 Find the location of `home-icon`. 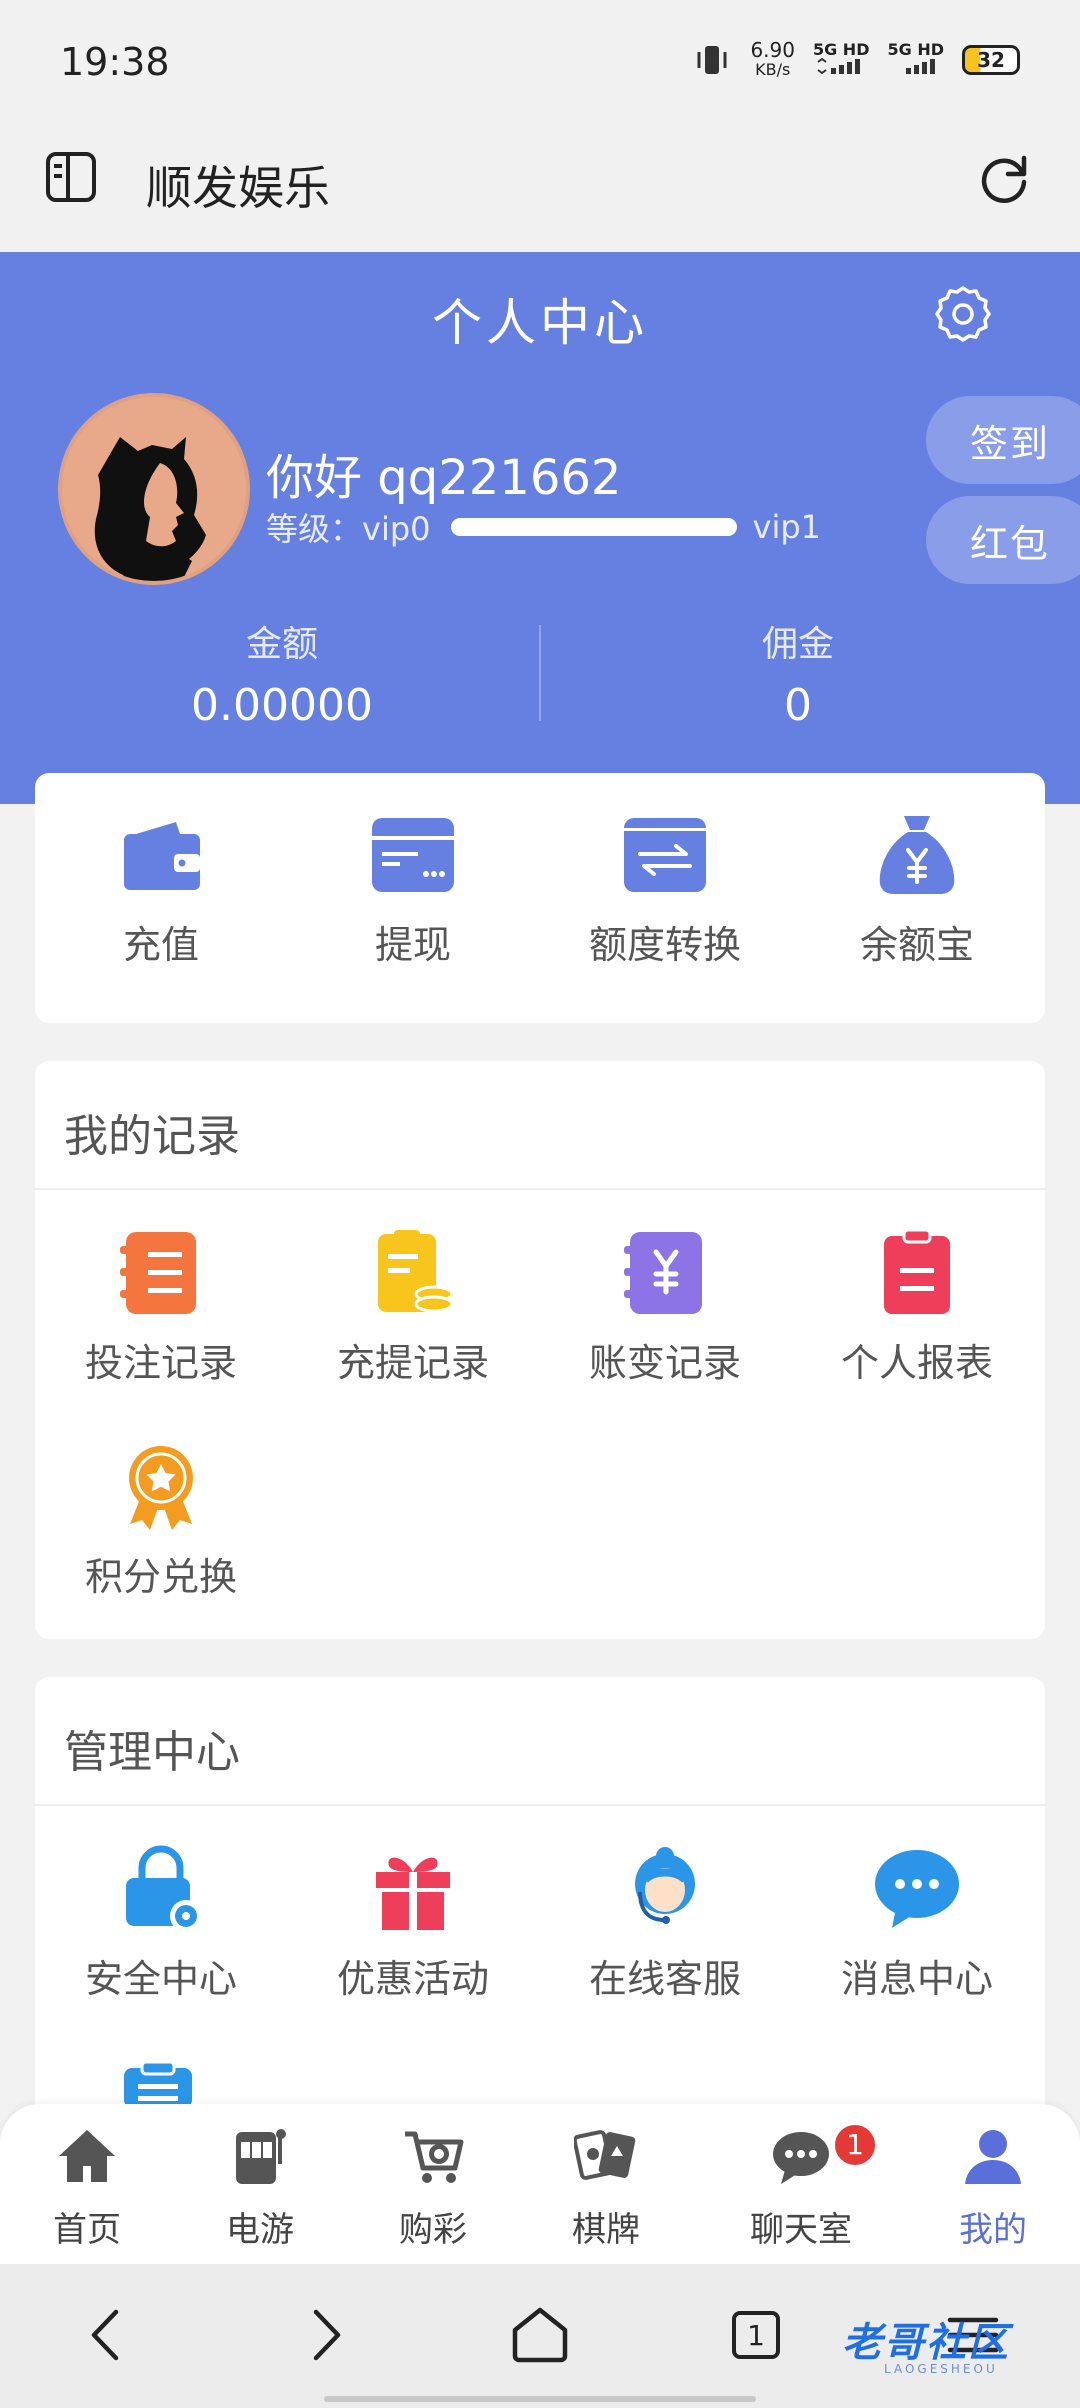

home-icon is located at coordinates (87, 2156).